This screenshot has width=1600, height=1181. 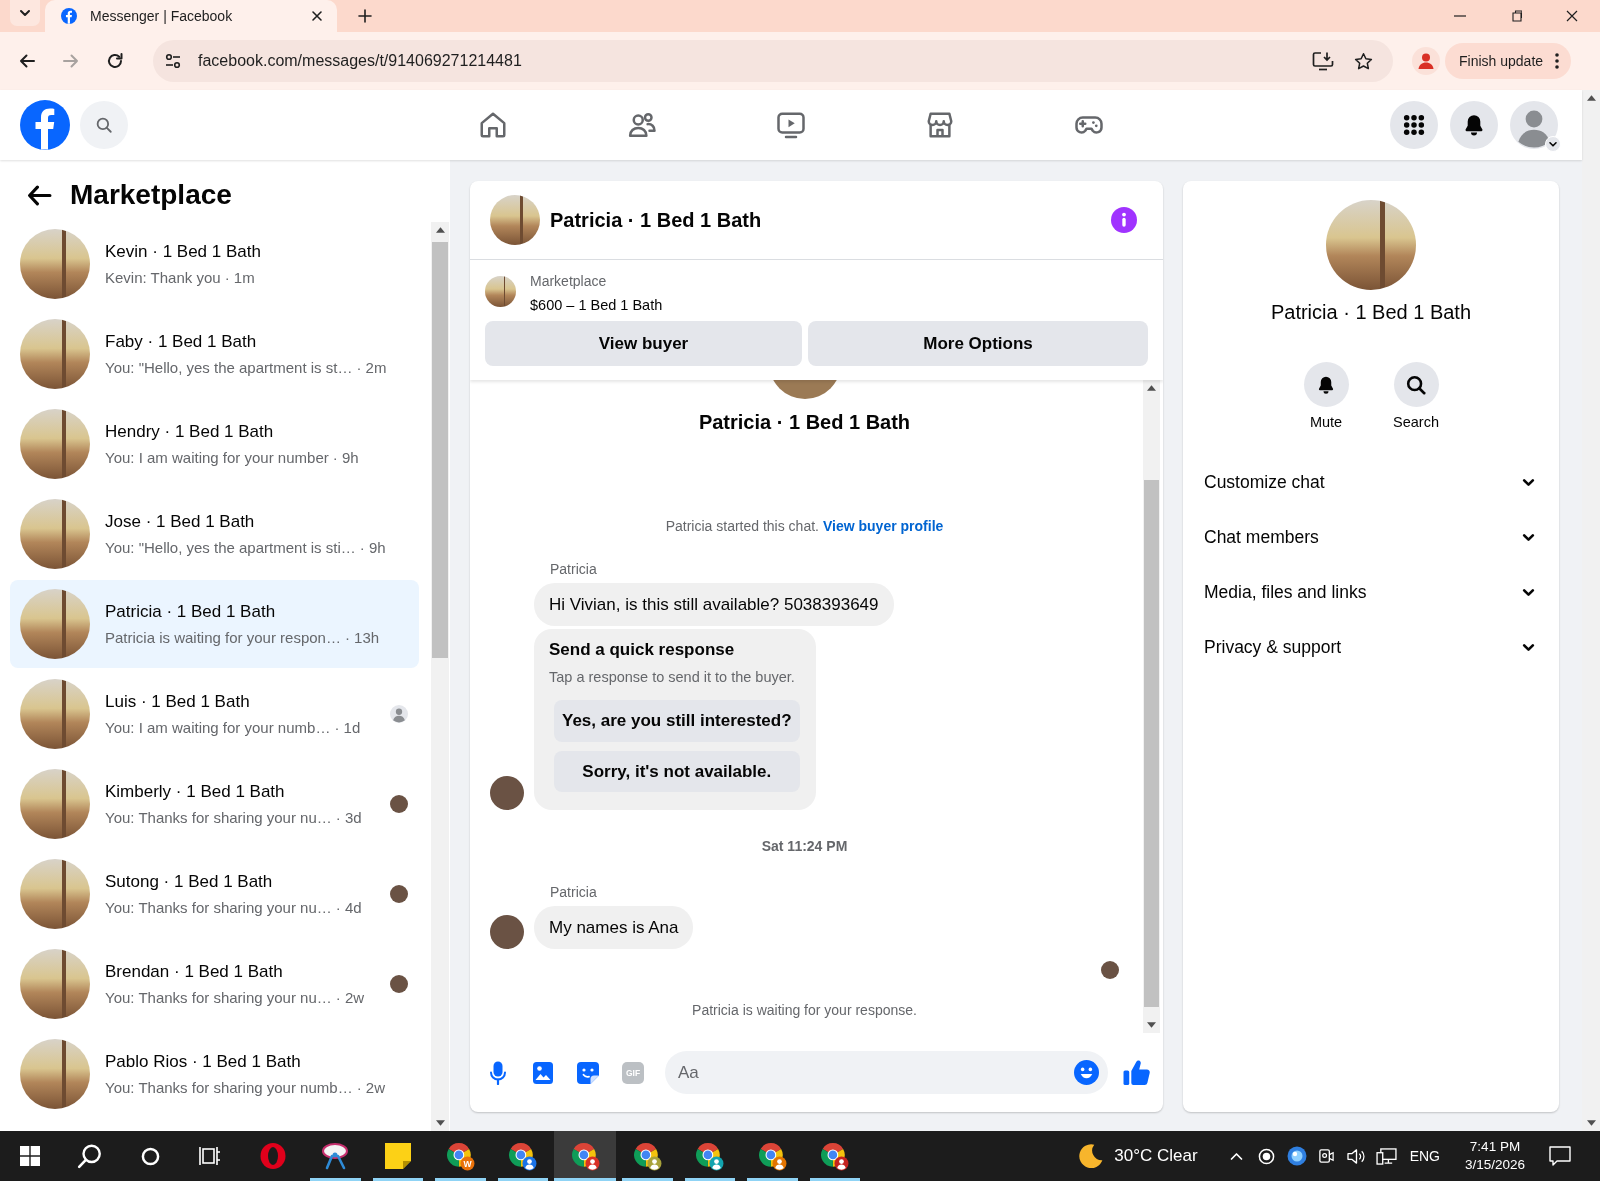 What do you see at coordinates (348, 907) in the screenshot?
I see `message-time: · 4d` at bounding box center [348, 907].